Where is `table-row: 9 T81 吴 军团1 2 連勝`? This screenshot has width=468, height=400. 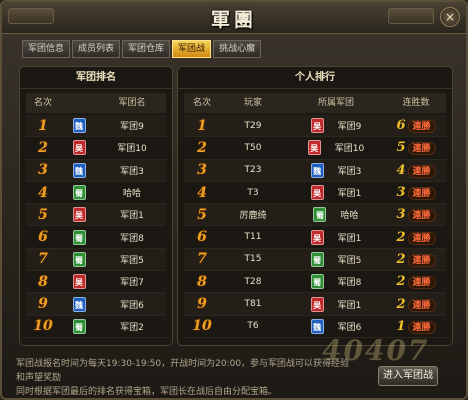 table-row: 9 T81 吴 军团1 2 連勝 is located at coordinates (315, 304).